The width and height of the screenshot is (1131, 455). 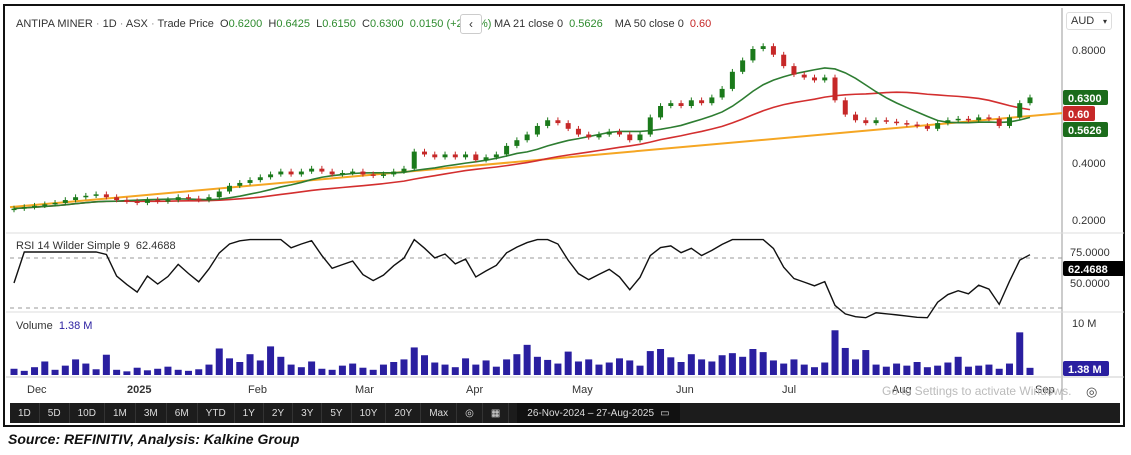 What do you see at coordinates (1091, 392) in the screenshot?
I see `settings-icon: ◎` at bounding box center [1091, 392].